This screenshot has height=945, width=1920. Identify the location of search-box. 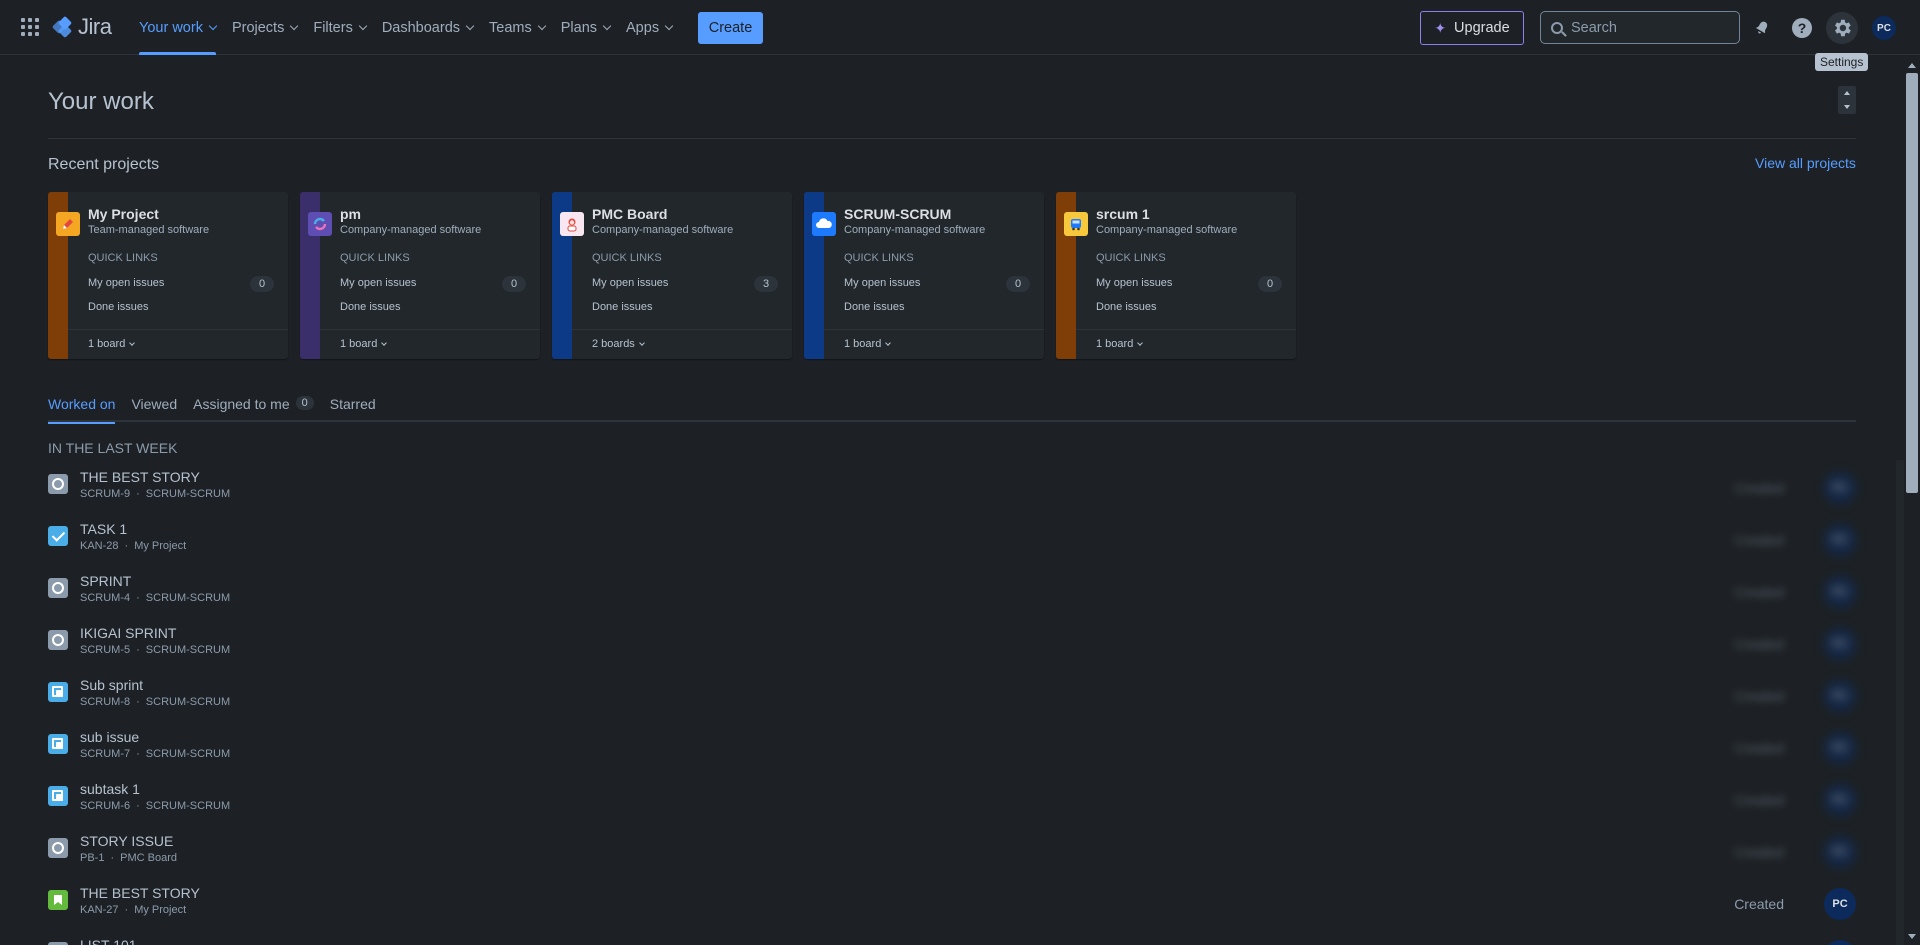
(1640, 27).